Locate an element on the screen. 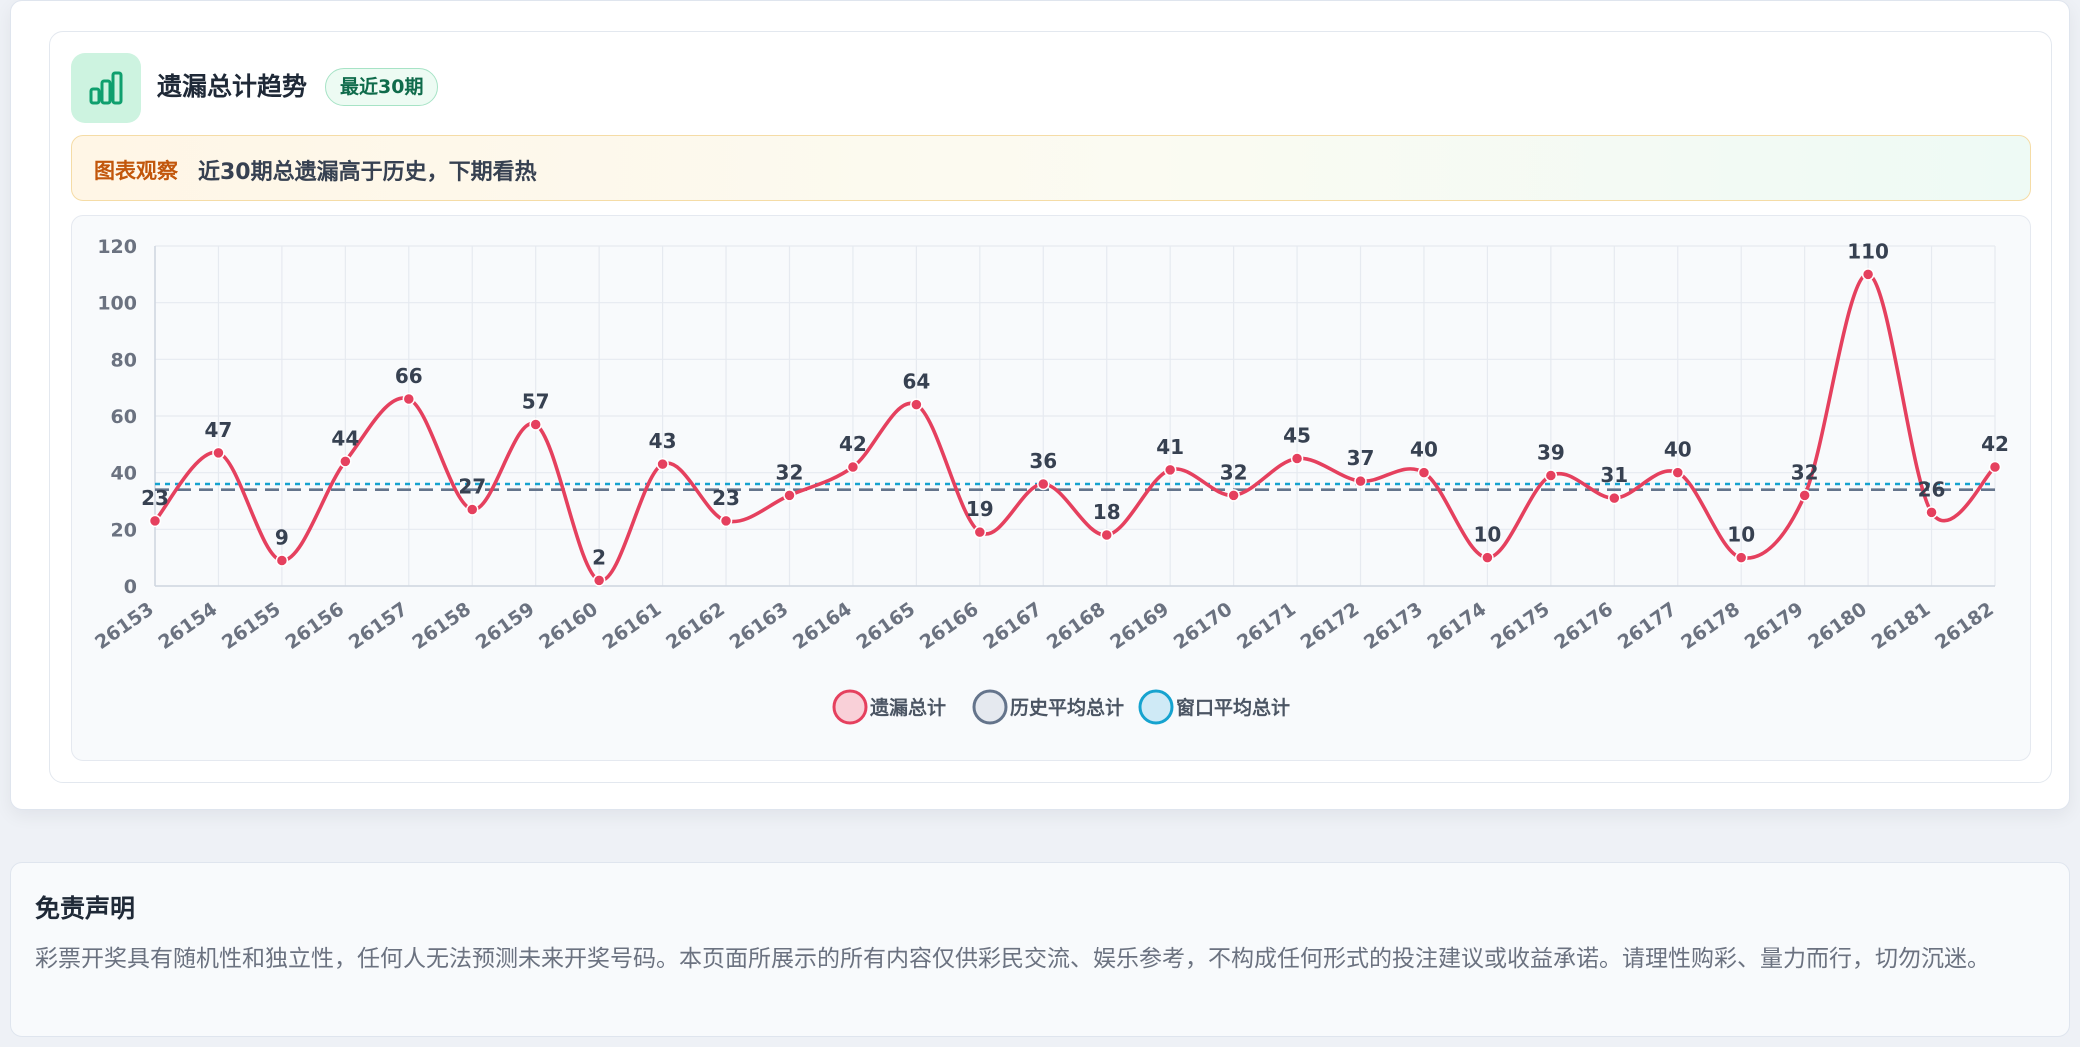 Image resolution: width=2080 pixels, height=1047 pixels. data-label: 27 is located at coordinates (472, 487).